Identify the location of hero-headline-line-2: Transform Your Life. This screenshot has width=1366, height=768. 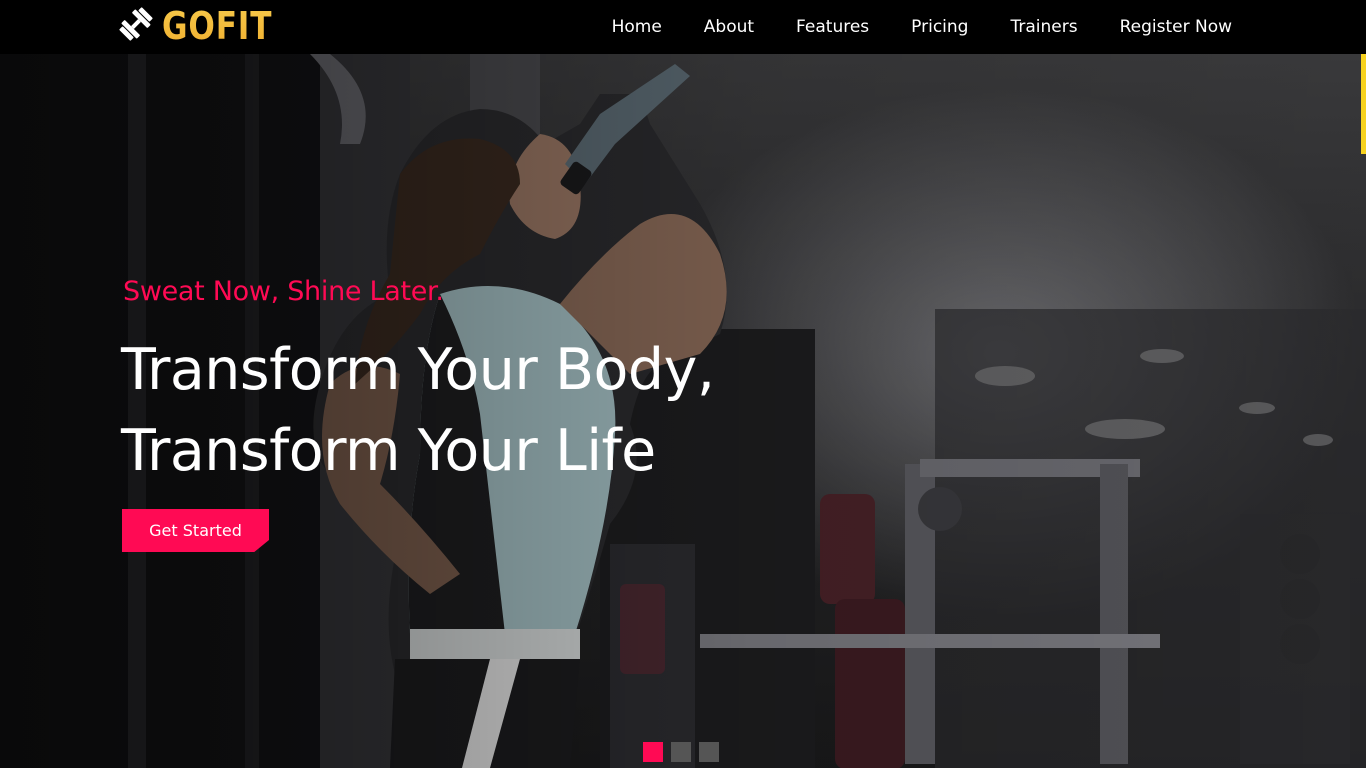
(388, 451).